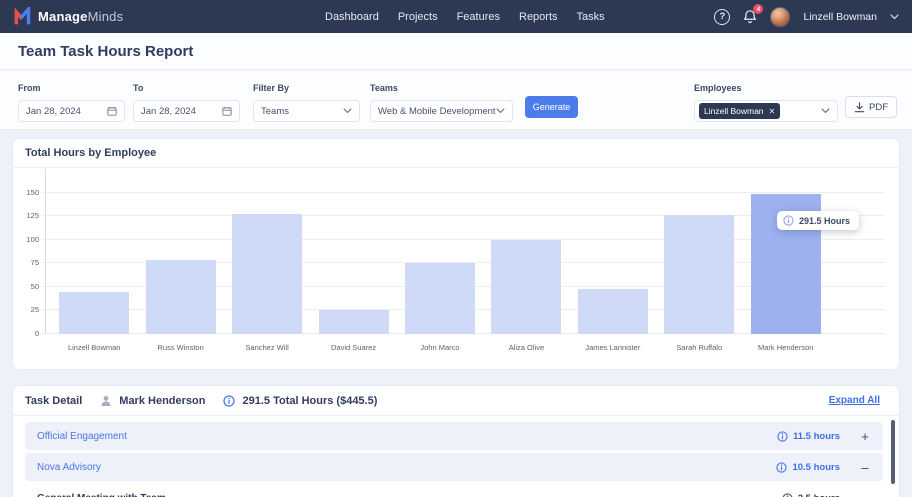 This screenshot has height=497, width=912. I want to click on employees-multiselect: Linzell Bowman ✕, so click(766, 111).